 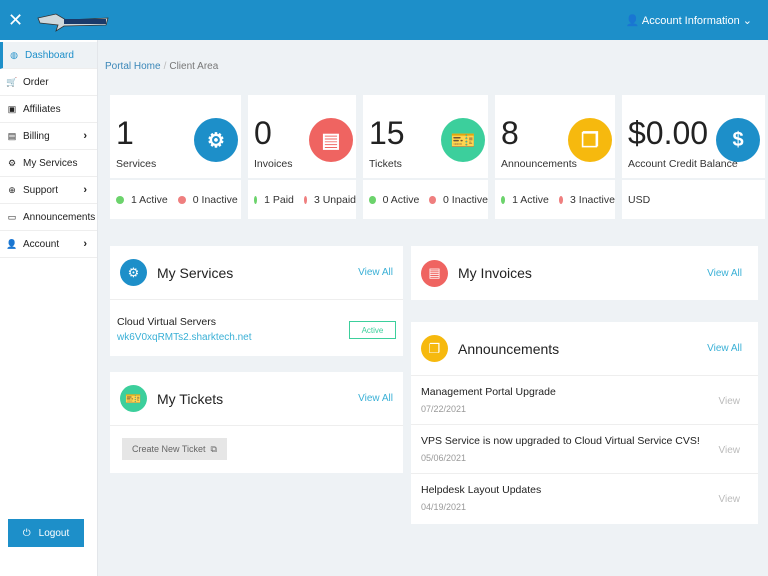 What do you see at coordinates (425, 199) in the screenshot?
I see `stat-status-tickets: 0 Active 0 Inactive` at bounding box center [425, 199].